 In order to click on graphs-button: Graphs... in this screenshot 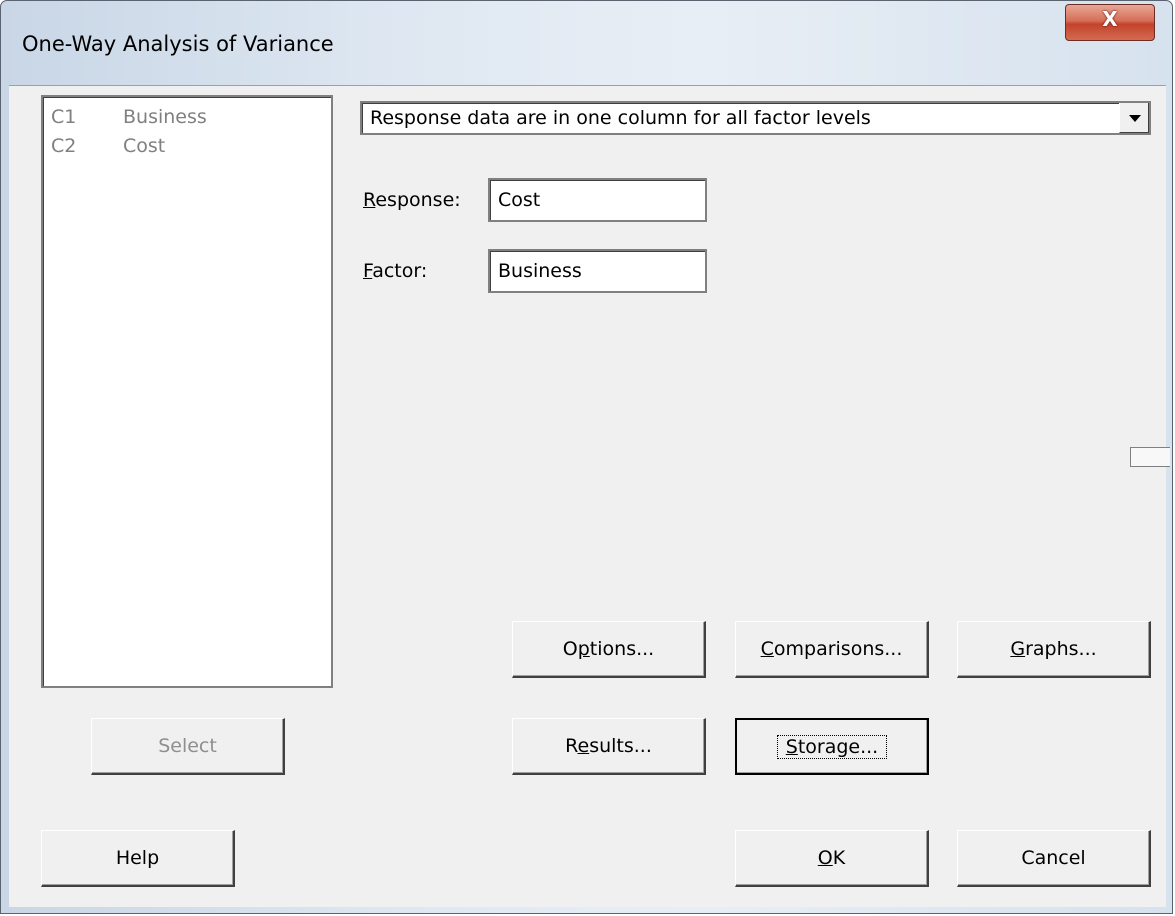, I will do `click(1054, 649)`.